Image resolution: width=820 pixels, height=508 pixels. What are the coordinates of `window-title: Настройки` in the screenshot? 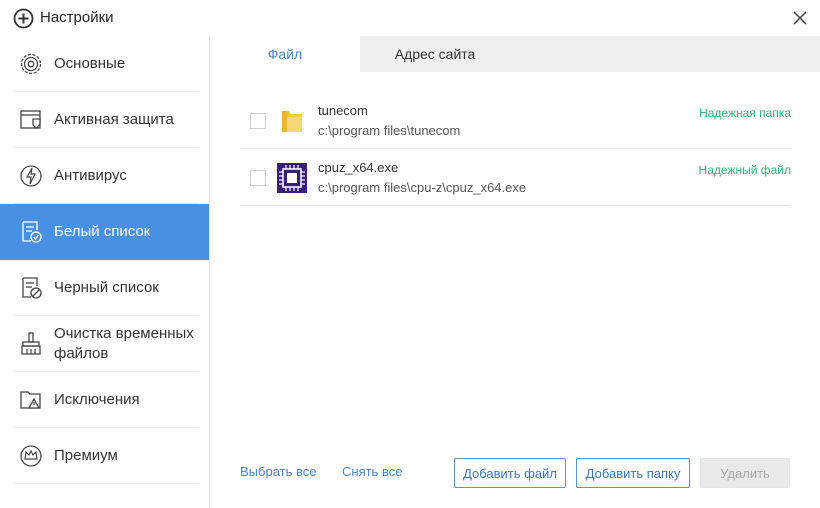 It's located at (77, 17).